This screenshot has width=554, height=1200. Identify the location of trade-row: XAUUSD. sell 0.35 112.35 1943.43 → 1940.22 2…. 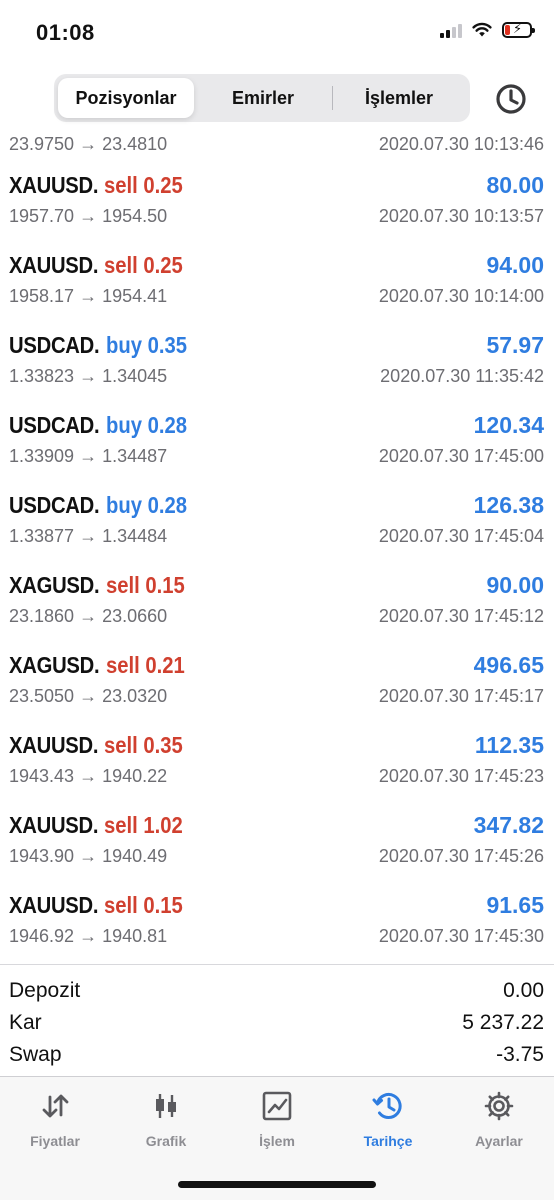
(277, 764).